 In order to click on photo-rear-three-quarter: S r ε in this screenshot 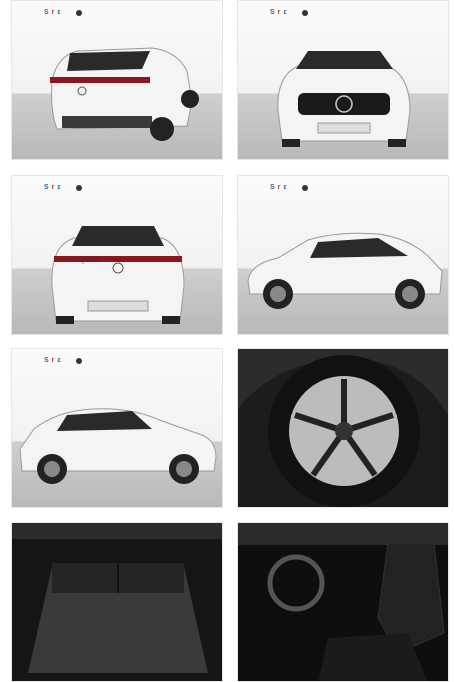, I will do `click(117, 80)`.